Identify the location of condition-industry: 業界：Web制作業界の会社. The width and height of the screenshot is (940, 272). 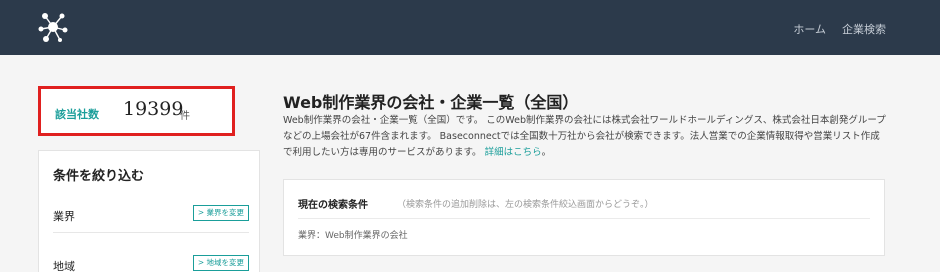
(353, 236).